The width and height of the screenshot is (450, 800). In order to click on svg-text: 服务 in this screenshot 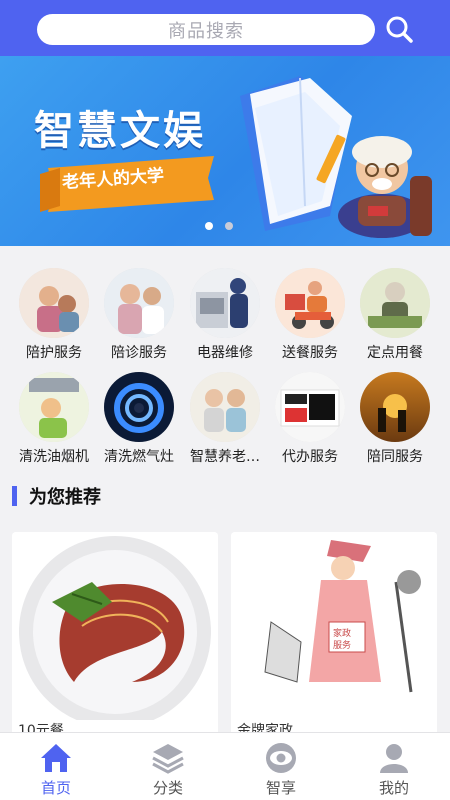, I will do `click(342, 645)`.